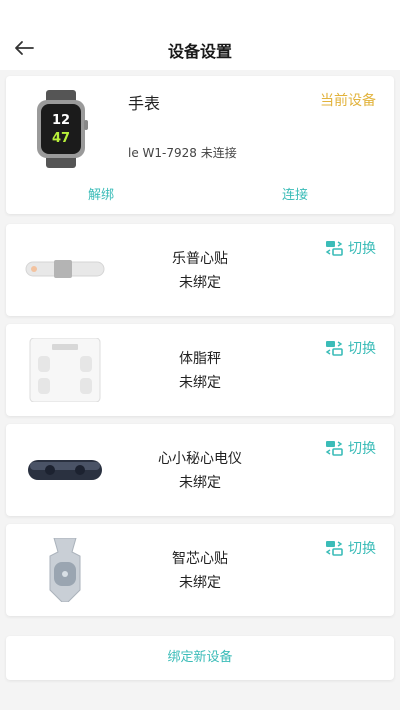 The height and width of the screenshot is (710, 400). What do you see at coordinates (200, 658) in the screenshot?
I see `bind-new-device-button: 绑定新设备` at bounding box center [200, 658].